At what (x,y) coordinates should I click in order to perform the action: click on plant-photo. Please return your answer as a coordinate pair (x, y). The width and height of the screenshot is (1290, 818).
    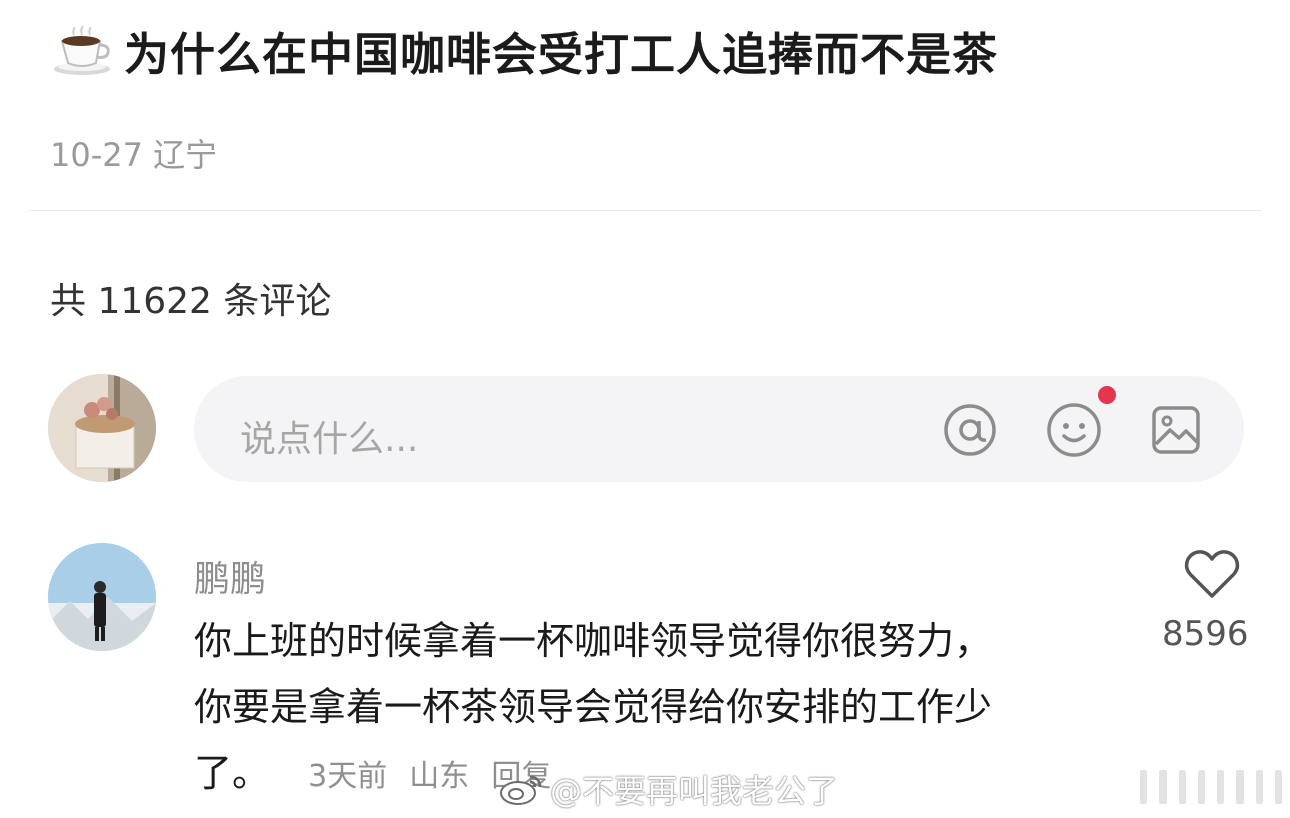
    Looking at the image, I should click on (102, 428).